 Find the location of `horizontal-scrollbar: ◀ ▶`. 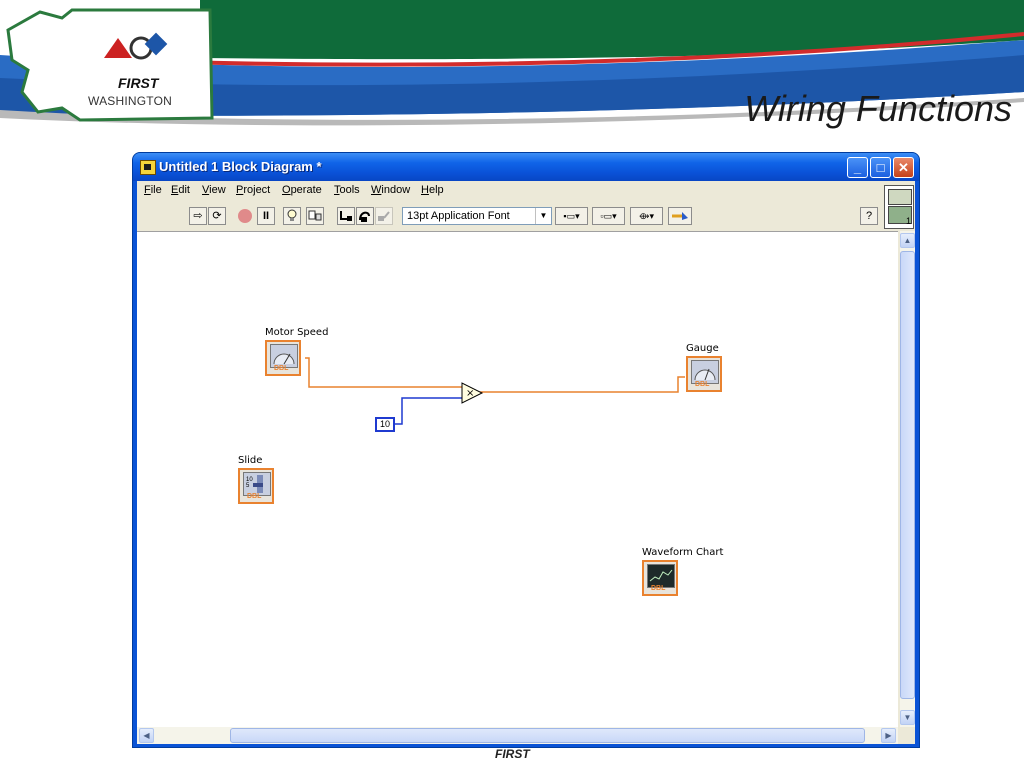

horizontal-scrollbar: ◀ ▶ is located at coordinates (517, 735).